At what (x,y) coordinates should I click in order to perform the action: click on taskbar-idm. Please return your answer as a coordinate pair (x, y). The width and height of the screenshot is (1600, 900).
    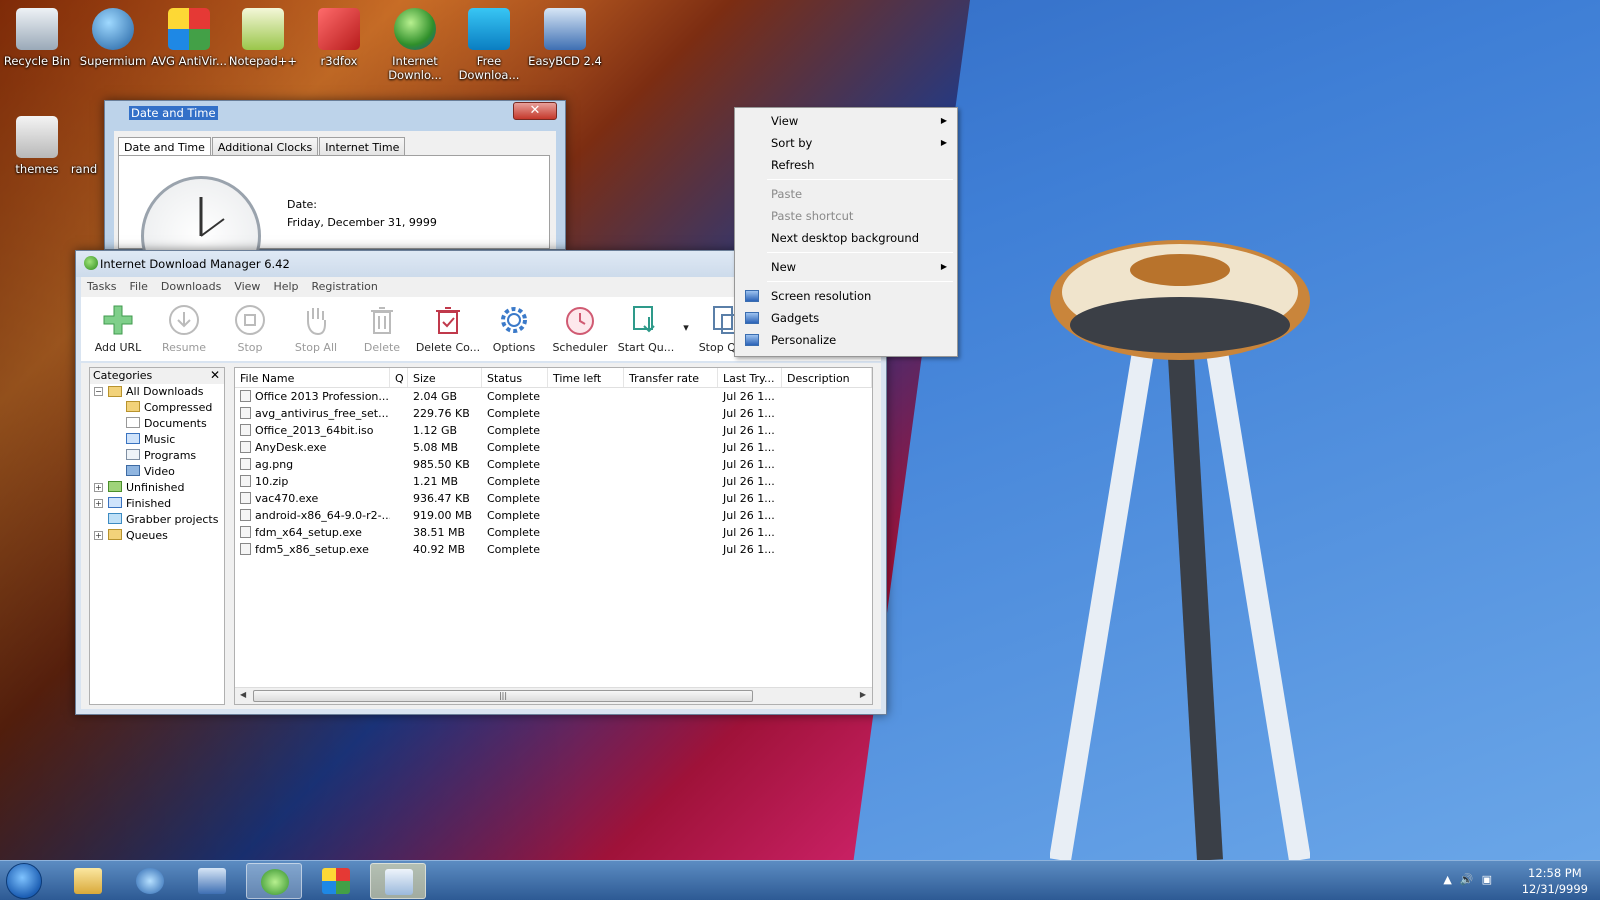
    Looking at the image, I should click on (274, 881).